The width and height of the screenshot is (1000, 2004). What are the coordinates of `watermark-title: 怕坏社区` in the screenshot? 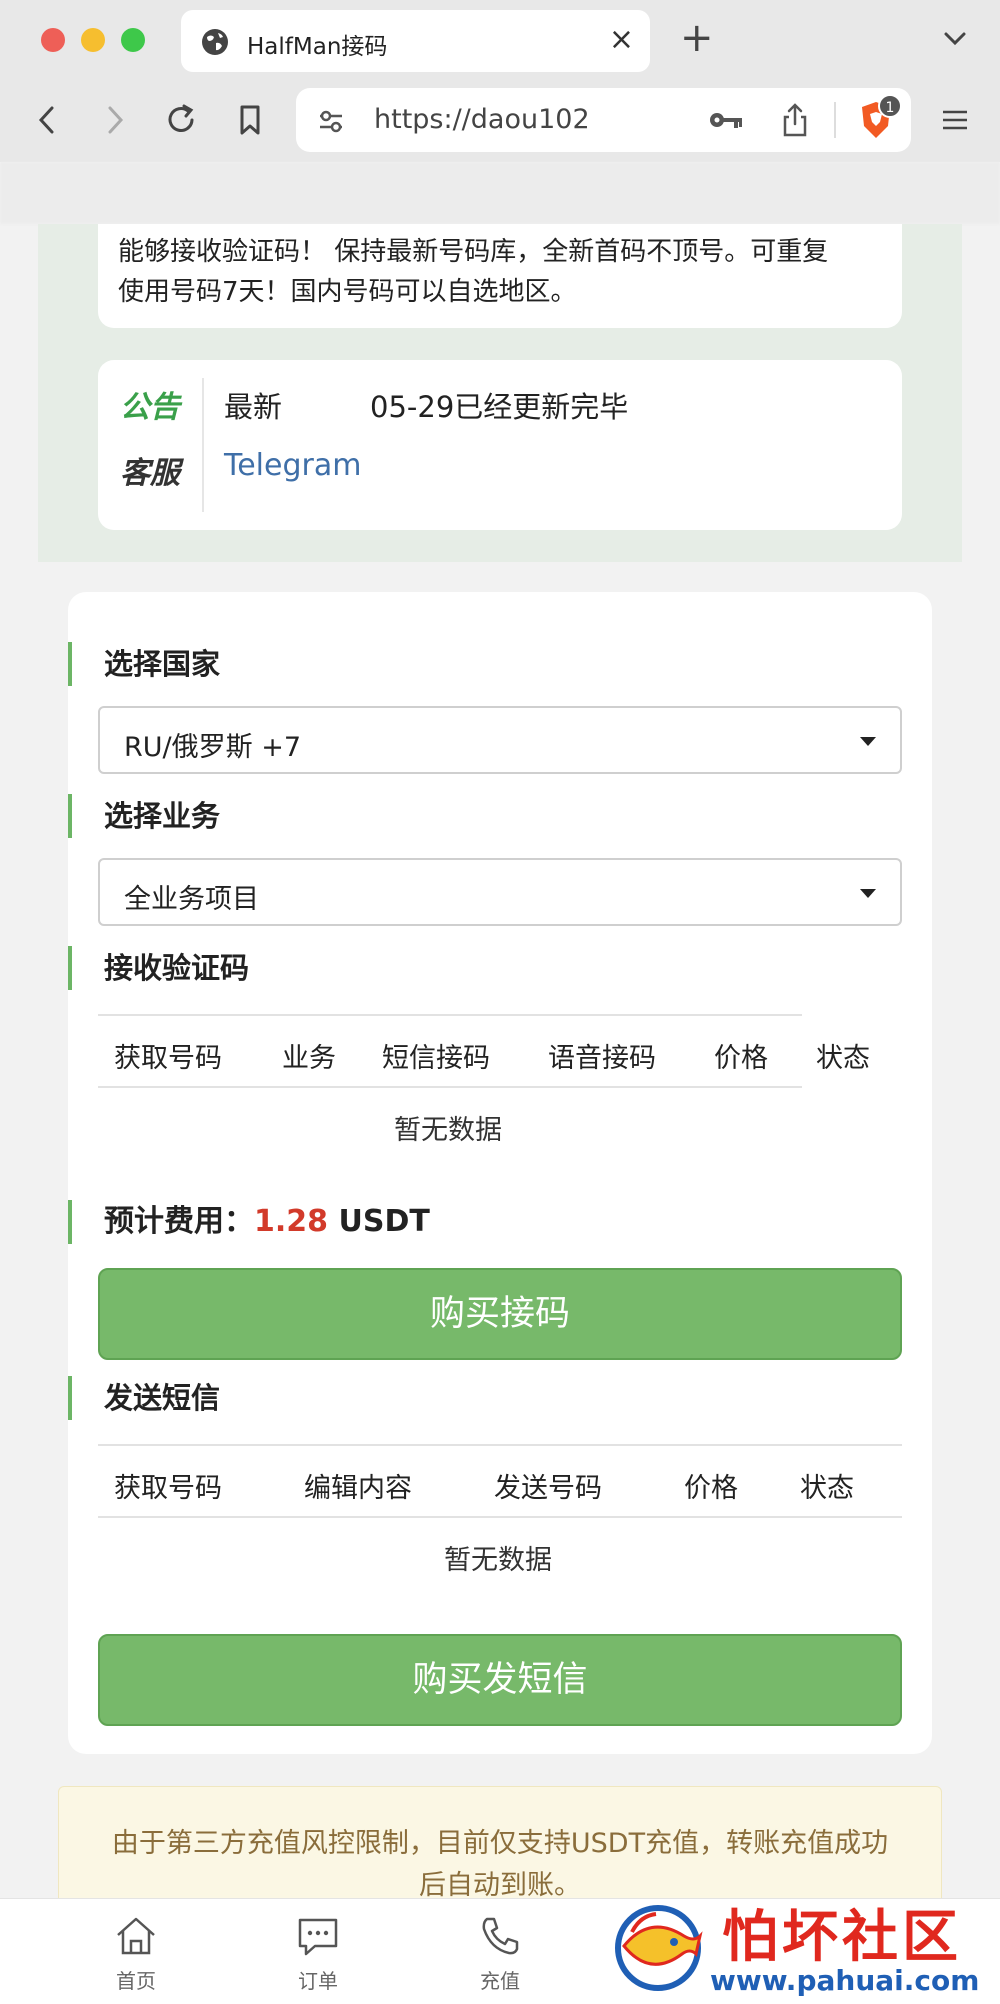 It's located at (842, 1937).